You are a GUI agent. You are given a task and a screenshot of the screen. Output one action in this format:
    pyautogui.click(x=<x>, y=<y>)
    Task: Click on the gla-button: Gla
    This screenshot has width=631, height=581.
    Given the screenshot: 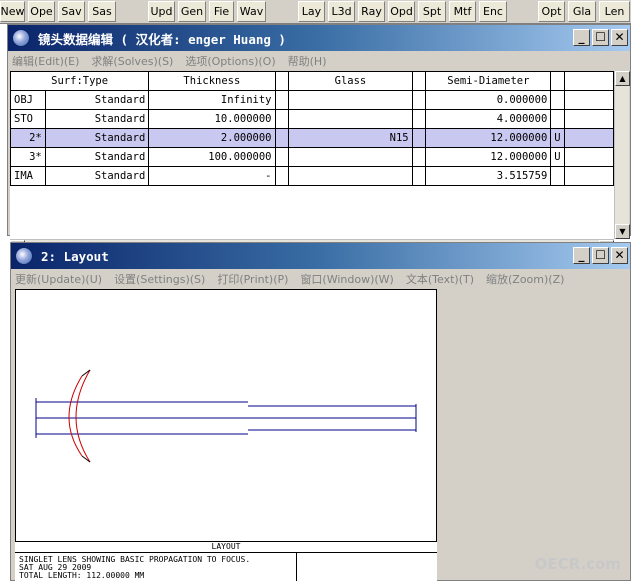 What is the action you would take?
    pyautogui.click(x=582, y=11)
    